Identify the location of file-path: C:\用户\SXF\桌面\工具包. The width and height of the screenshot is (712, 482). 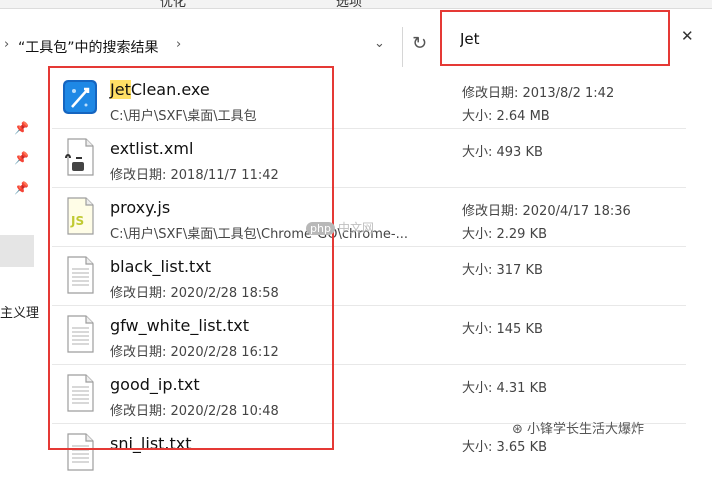
(183, 116).